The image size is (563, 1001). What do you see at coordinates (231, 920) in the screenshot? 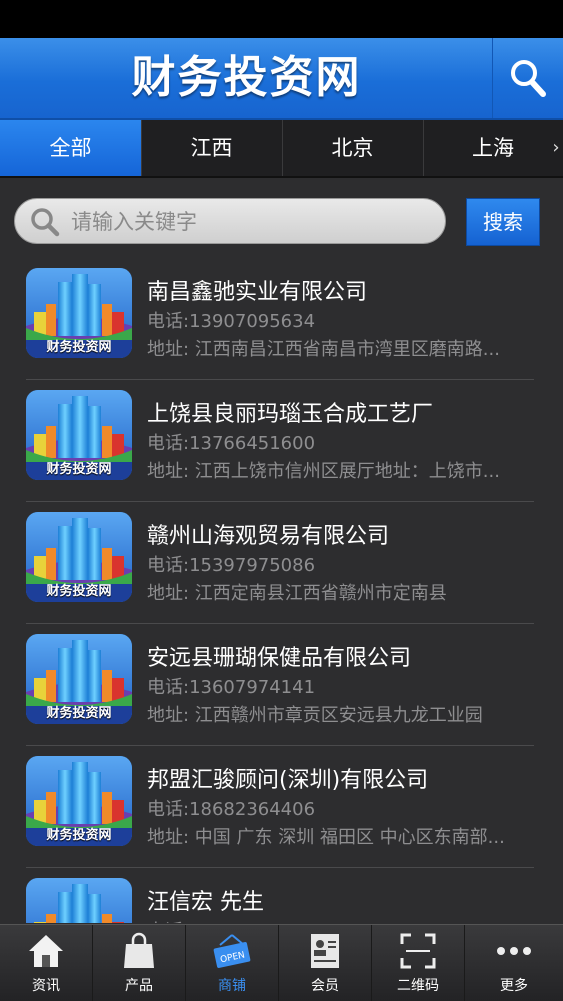
I see `company-phone: 电话:13718856009` at bounding box center [231, 920].